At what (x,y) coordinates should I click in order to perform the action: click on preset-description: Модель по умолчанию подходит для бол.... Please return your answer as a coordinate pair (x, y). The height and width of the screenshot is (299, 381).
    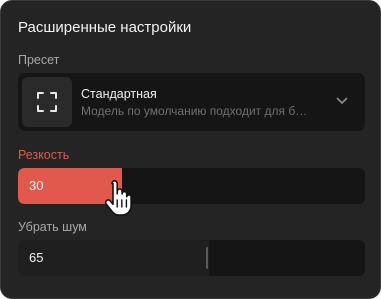
    Looking at the image, I should click on (196, 111).